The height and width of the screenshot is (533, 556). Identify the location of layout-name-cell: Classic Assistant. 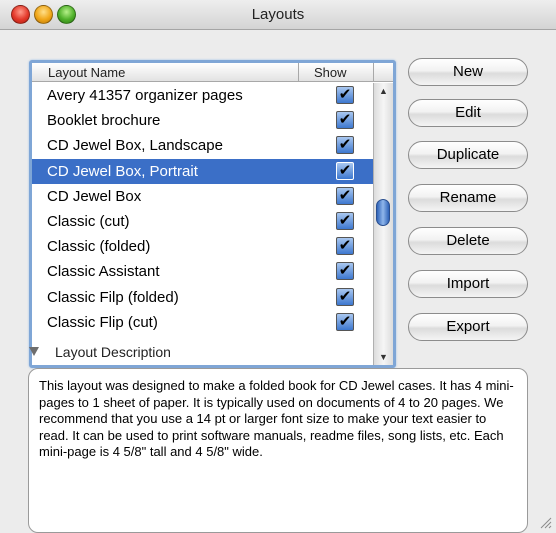
(103, 272).